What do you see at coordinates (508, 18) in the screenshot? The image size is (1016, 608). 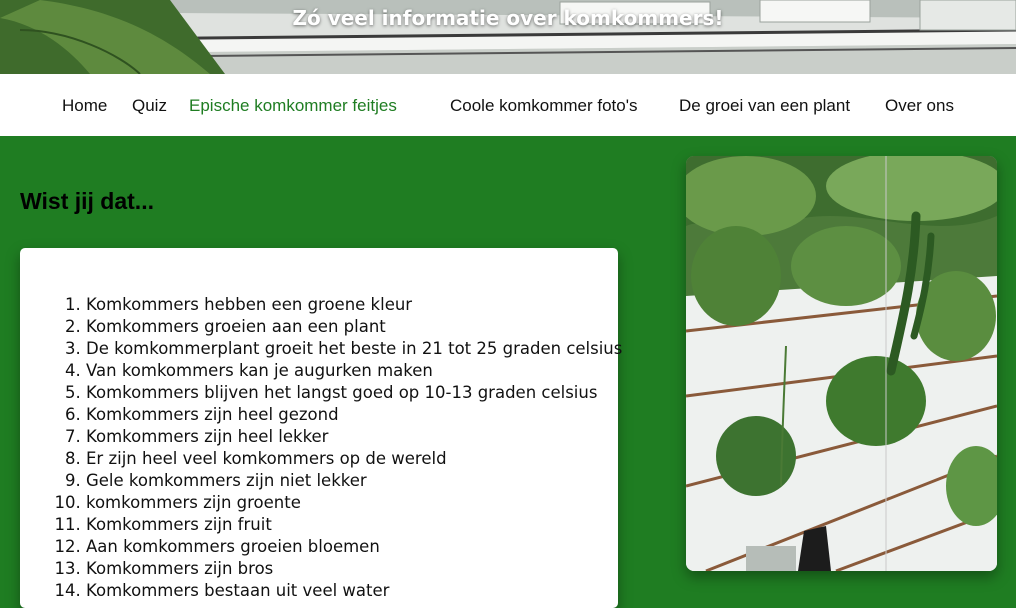 I see `banner-title: Zó veel informatie over komkommers!` at bounding box center [508, 18].